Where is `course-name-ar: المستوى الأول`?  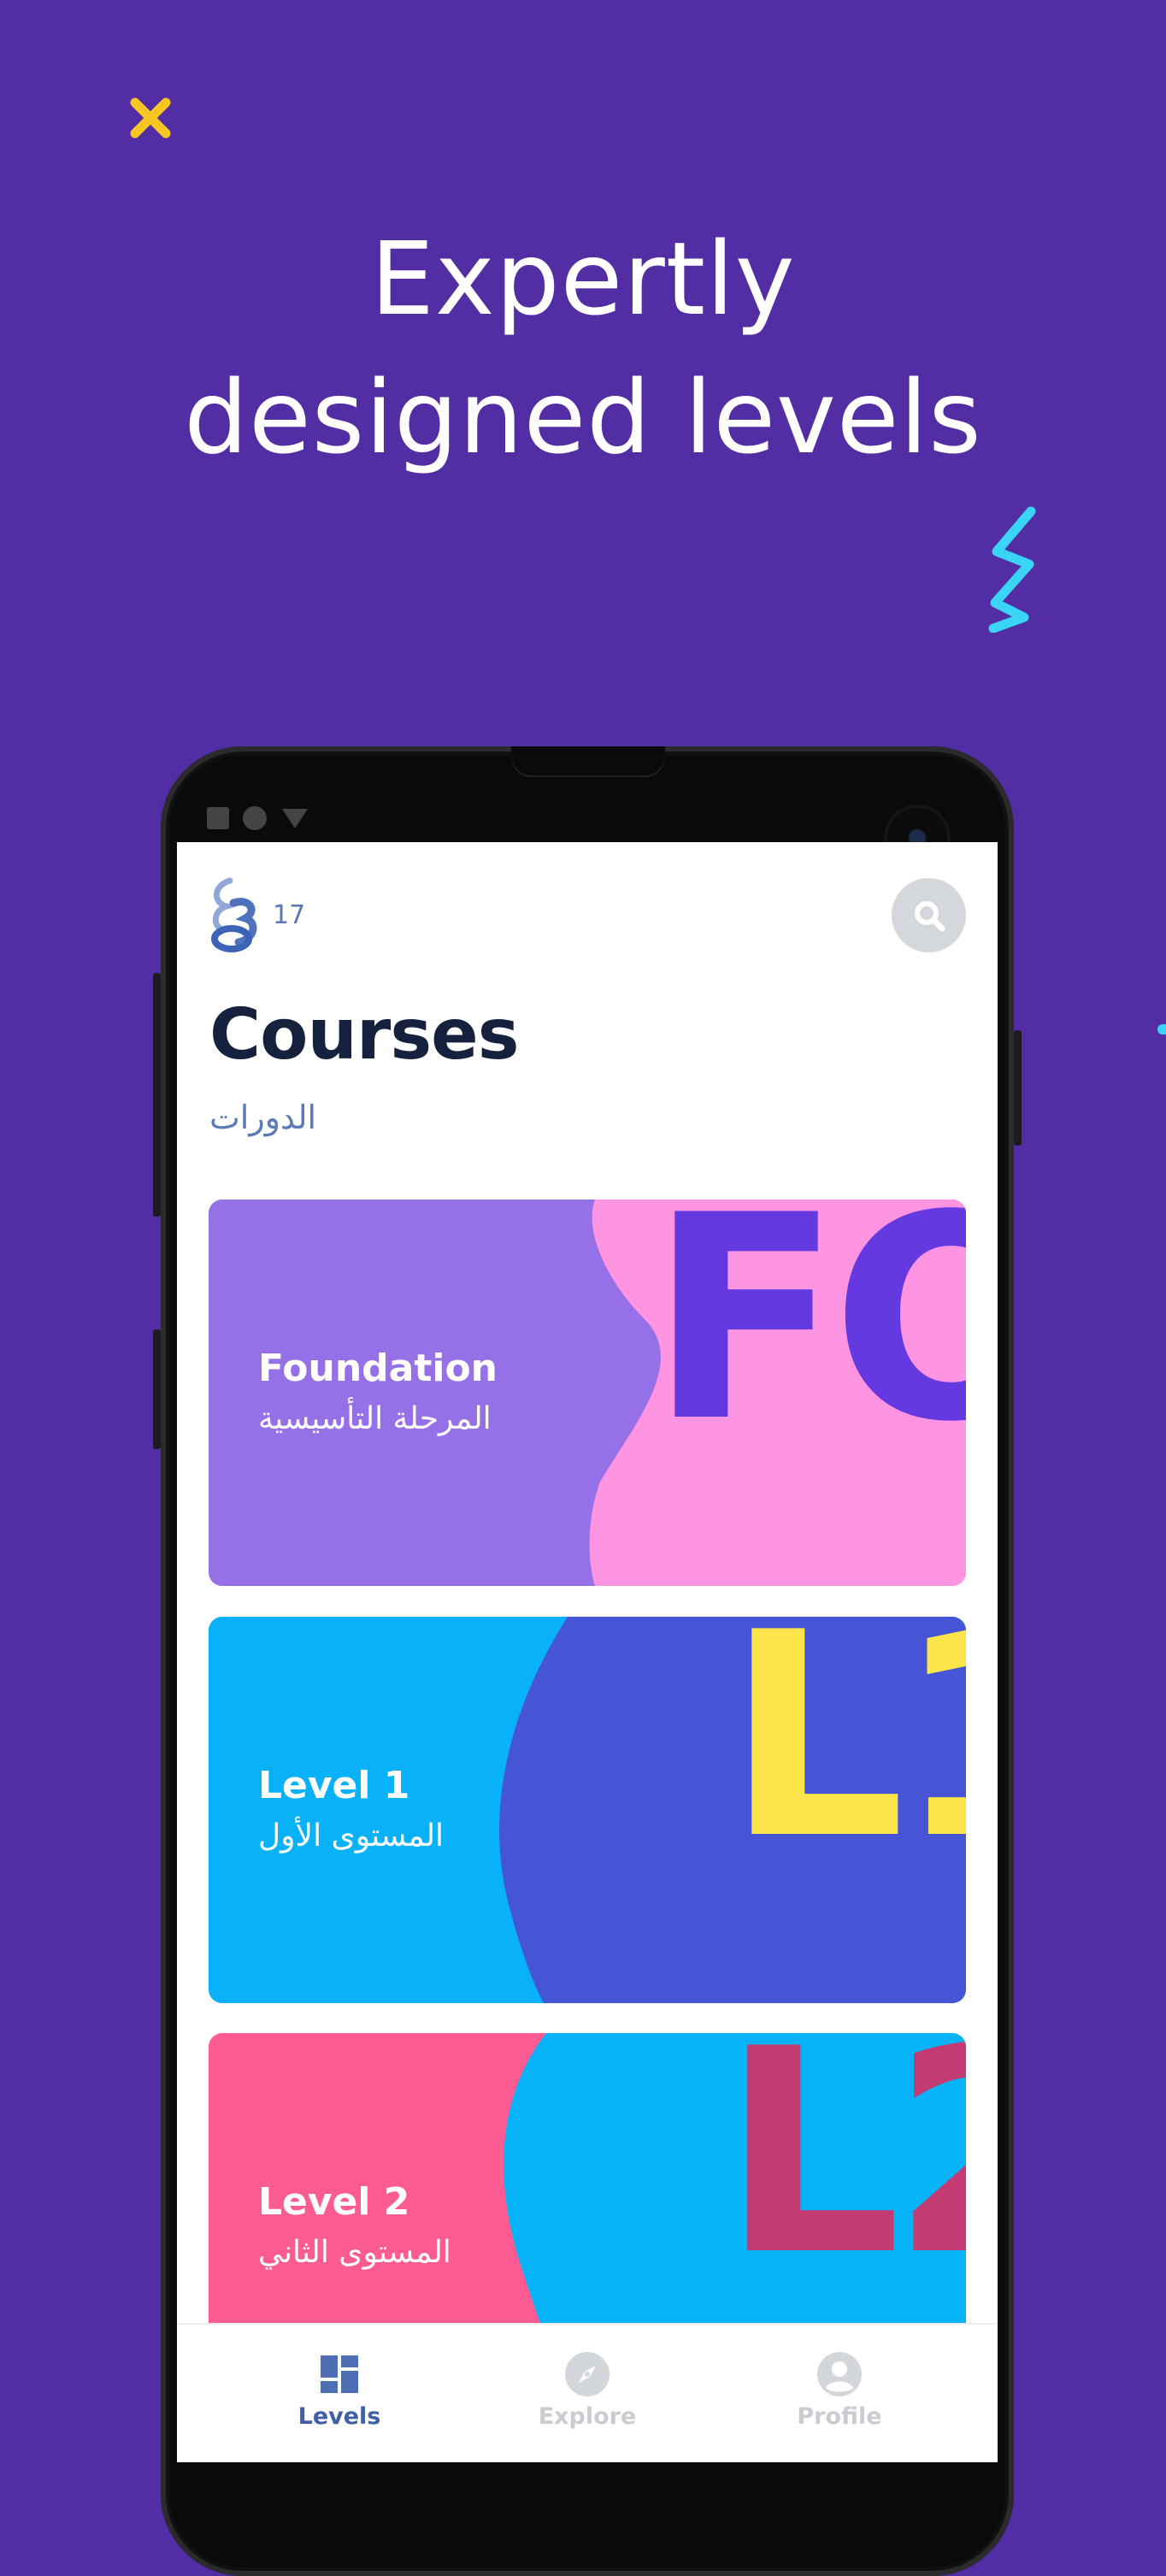 course-name-ar: المستوى الأول is located at coordinates (351, 1837).